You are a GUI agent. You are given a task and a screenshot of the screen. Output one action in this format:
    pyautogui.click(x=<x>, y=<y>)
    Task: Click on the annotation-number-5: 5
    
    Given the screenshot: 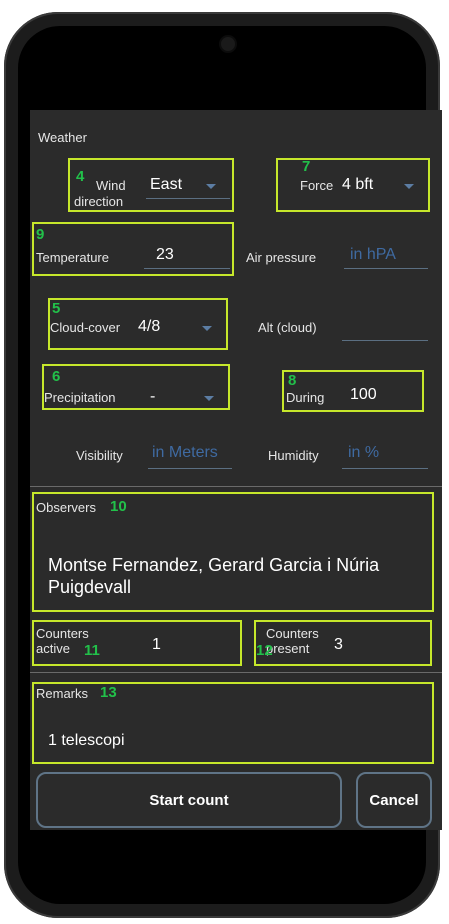 What is the action you would take?
    pyautogui.click(x=56, y=308)
    